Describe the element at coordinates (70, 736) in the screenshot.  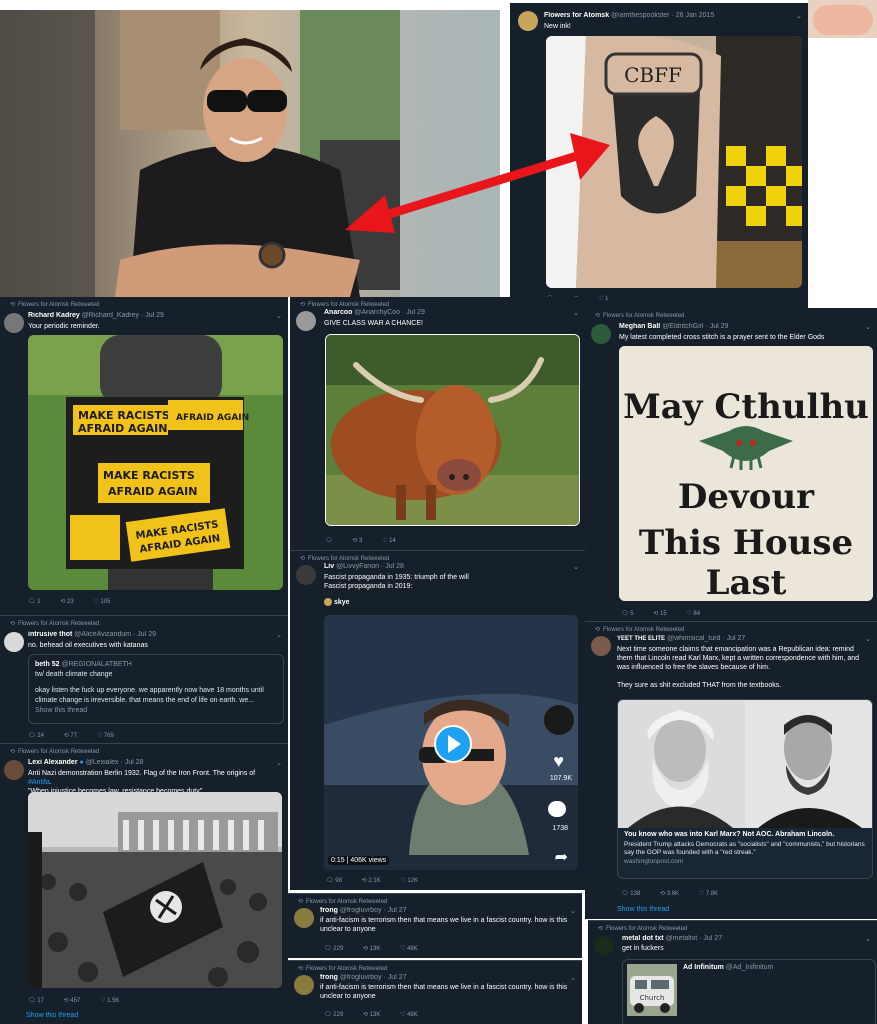
I see `retweet-count: ⟲ 77` at that location.